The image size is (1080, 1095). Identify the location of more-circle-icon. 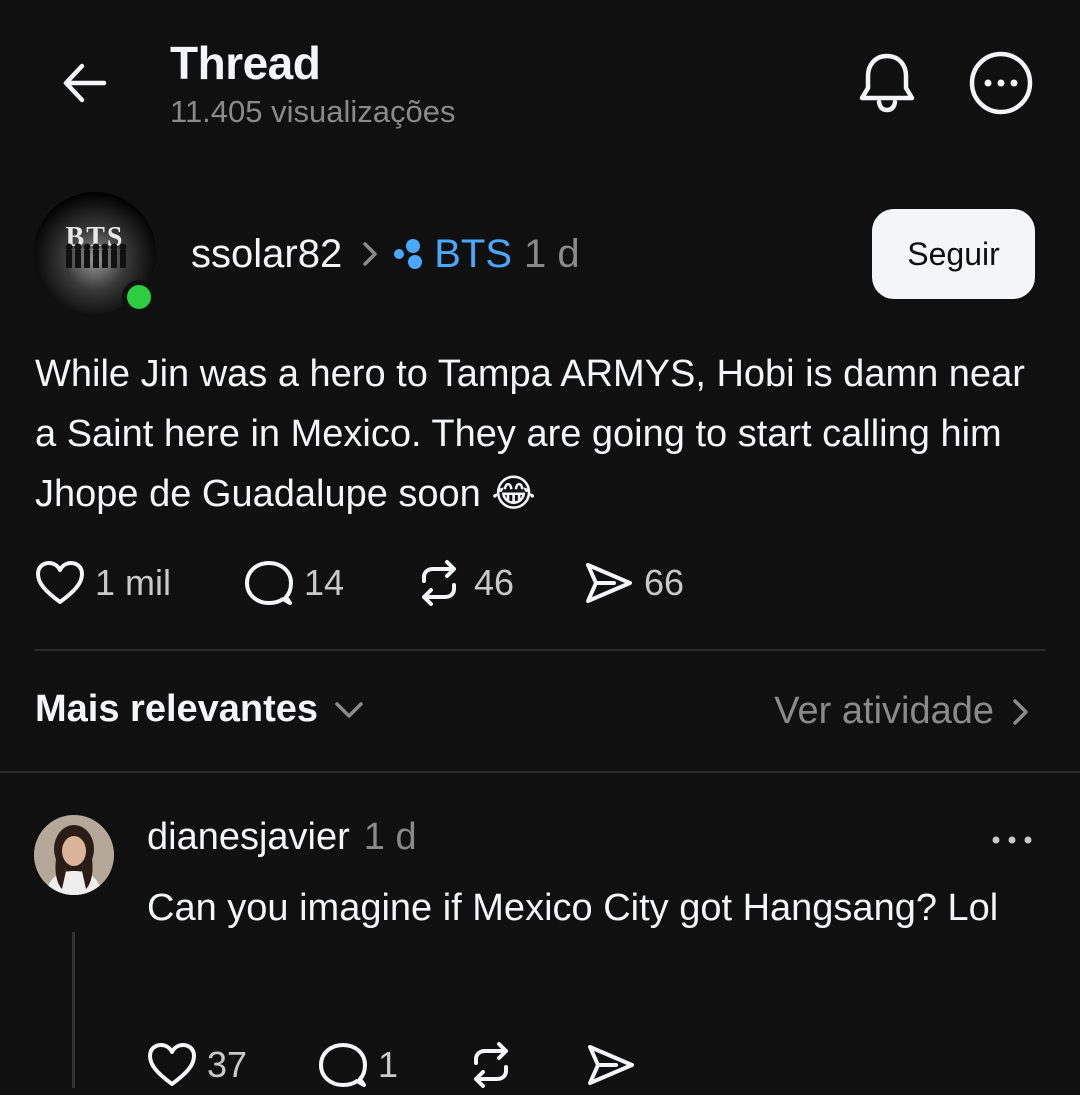
(1001, 83).